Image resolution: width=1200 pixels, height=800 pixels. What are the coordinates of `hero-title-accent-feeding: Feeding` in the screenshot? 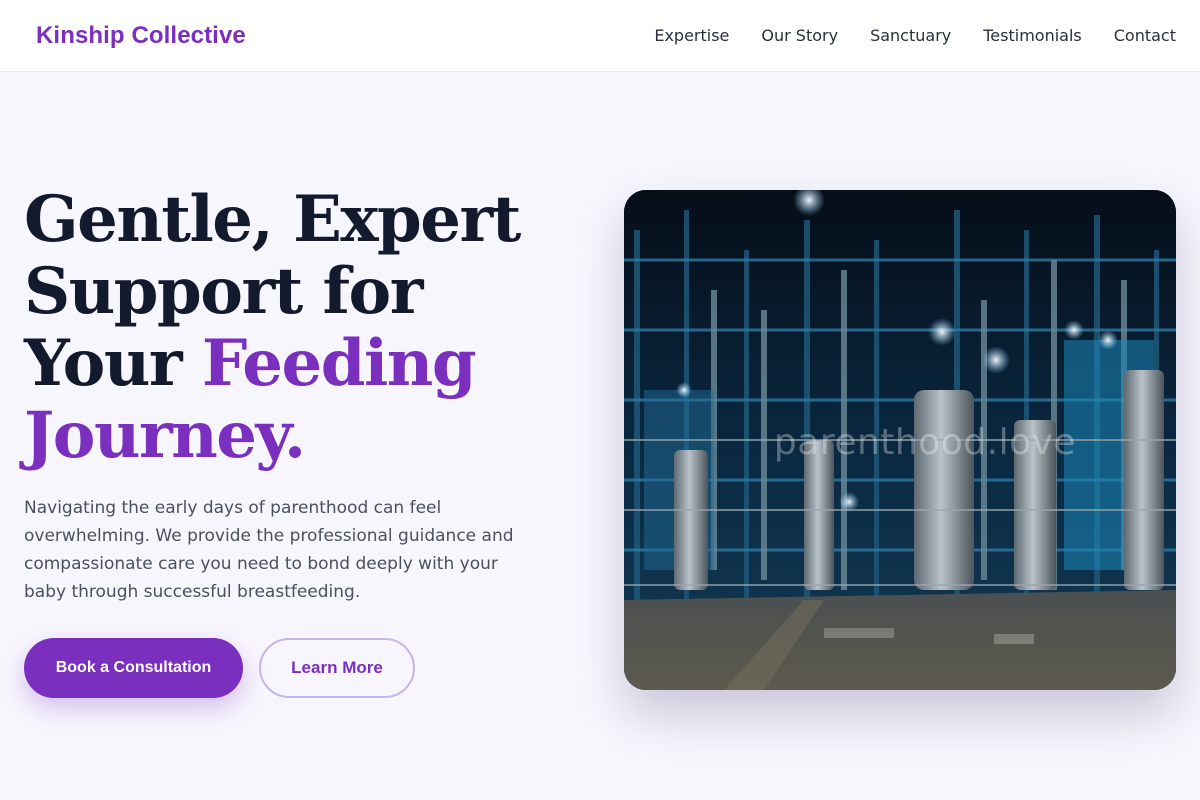 It's located at (339, 363).